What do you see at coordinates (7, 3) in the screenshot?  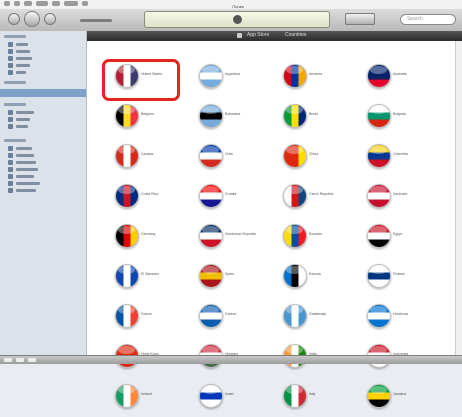 I see `menu-file` at bounding box center [7, 3].